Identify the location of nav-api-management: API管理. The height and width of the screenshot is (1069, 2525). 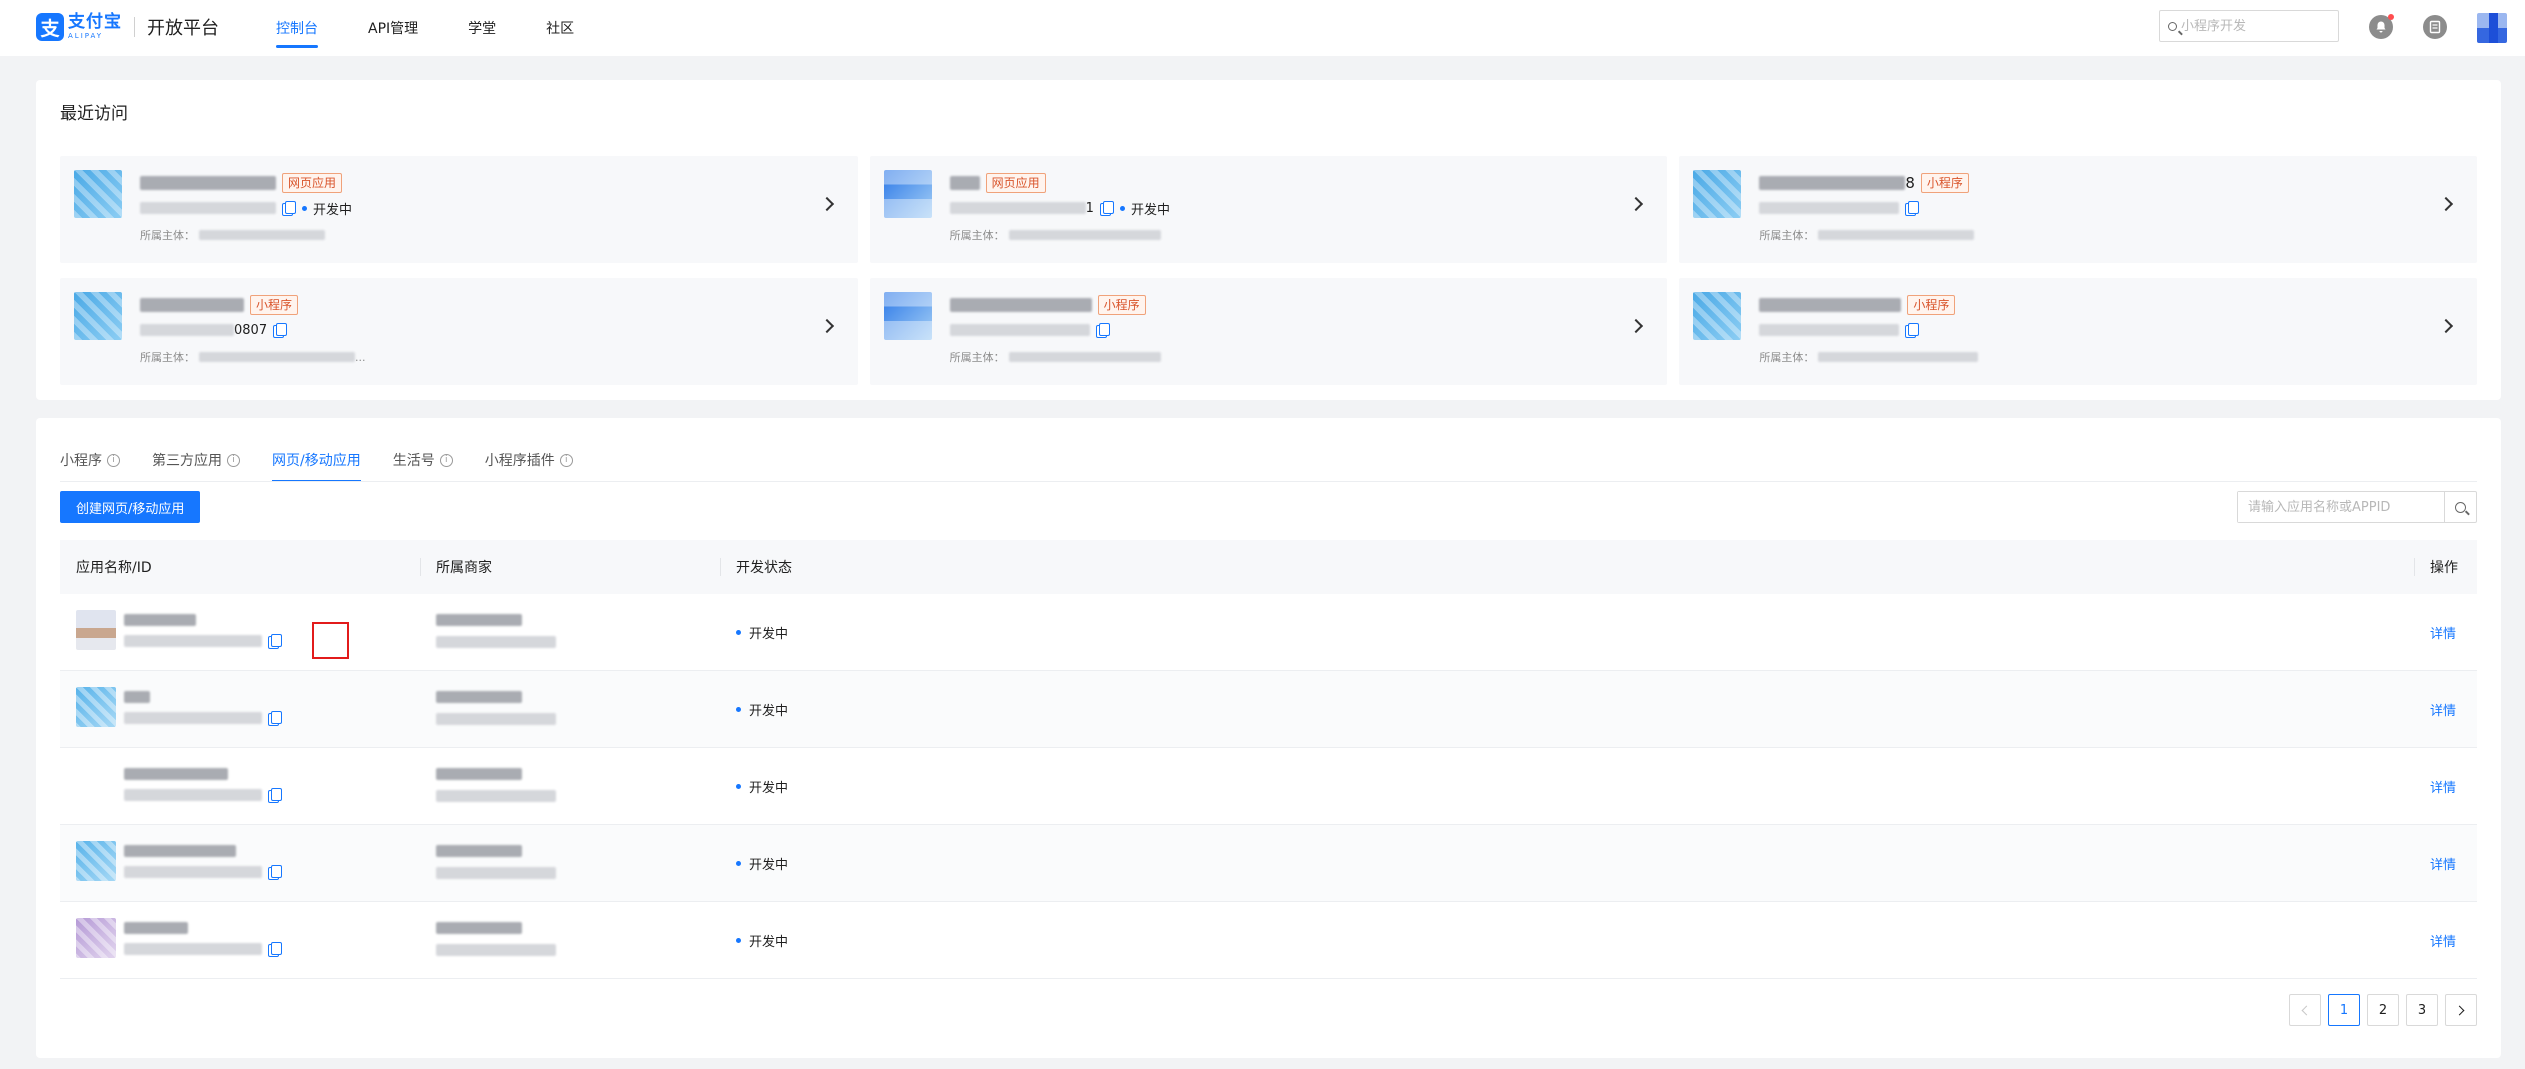
(393, 28).